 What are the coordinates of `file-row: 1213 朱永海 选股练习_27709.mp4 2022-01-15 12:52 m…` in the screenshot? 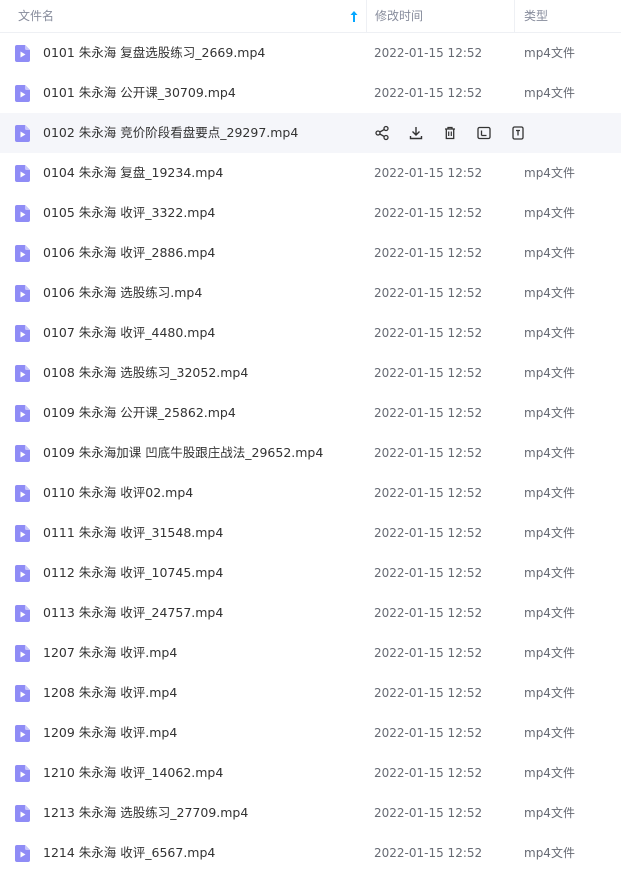 It's located at (310, 813).